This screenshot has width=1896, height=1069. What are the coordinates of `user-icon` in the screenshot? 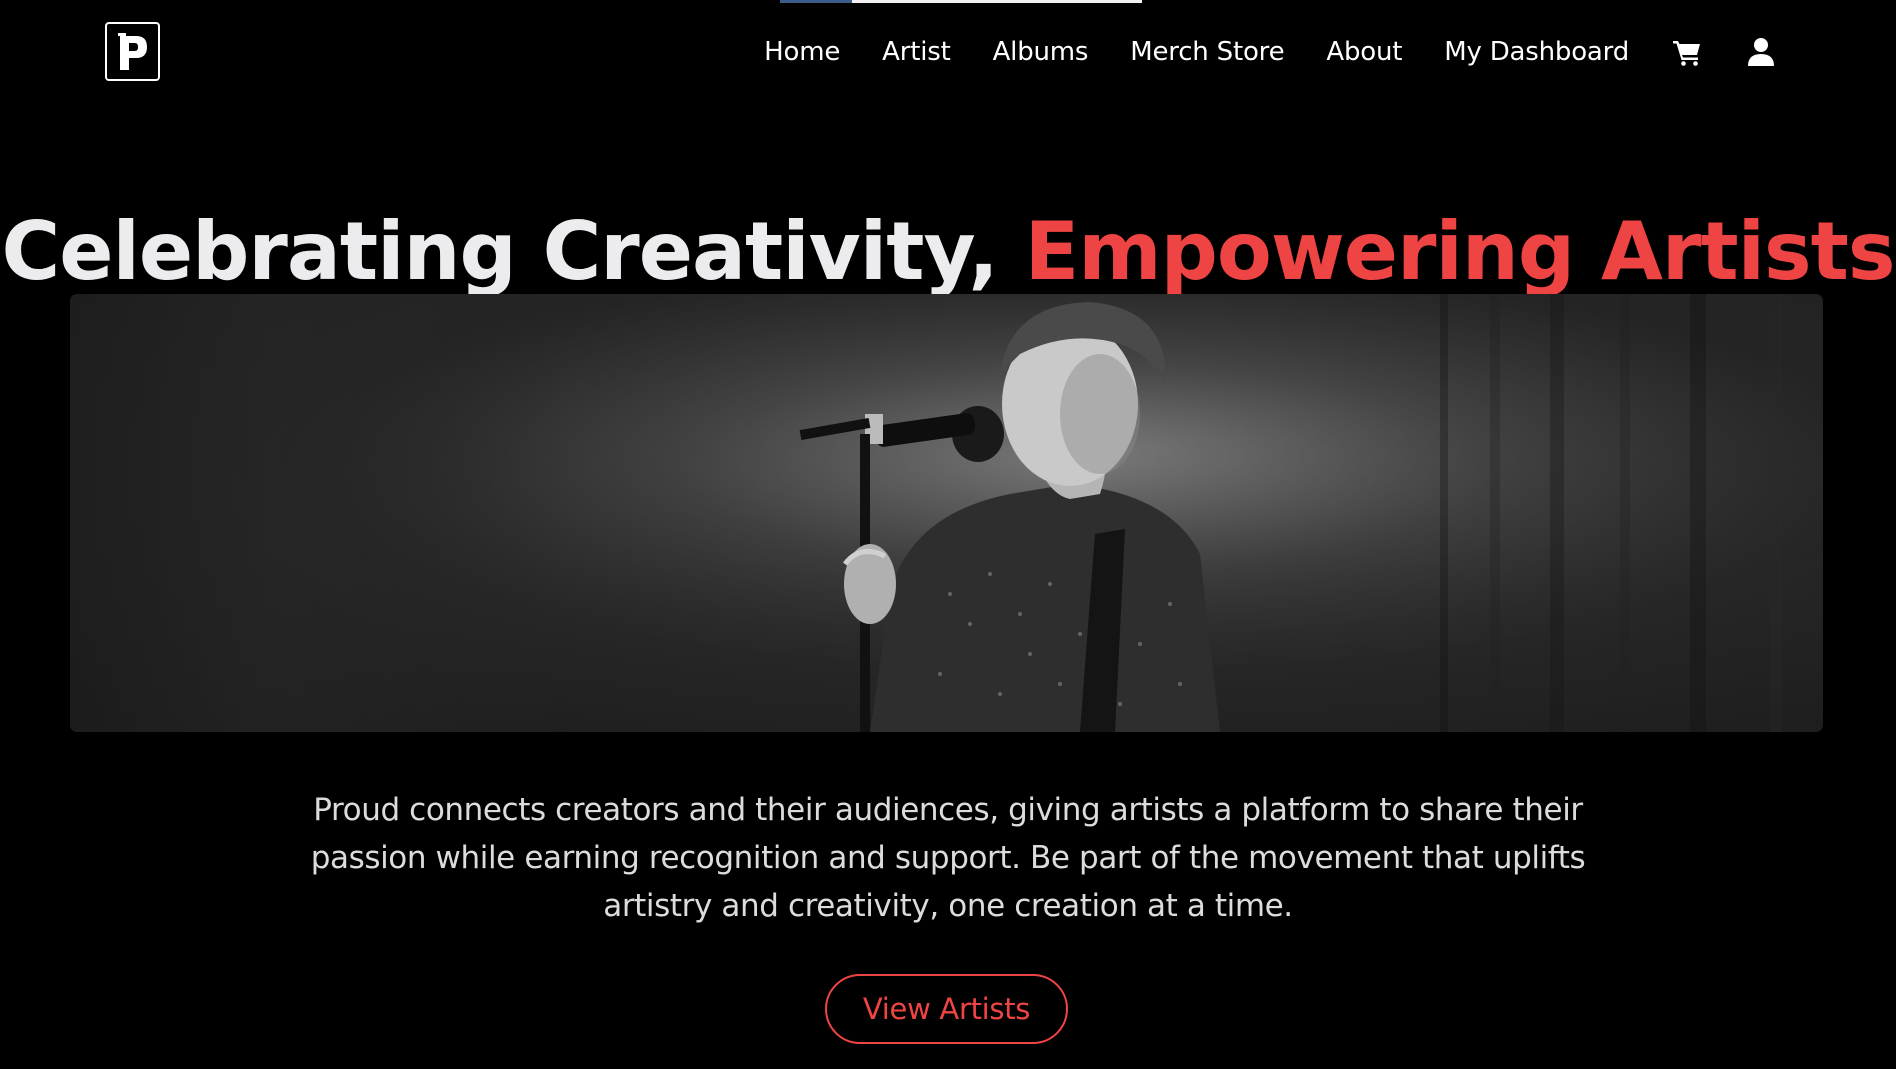 It's located at (1761, 52).